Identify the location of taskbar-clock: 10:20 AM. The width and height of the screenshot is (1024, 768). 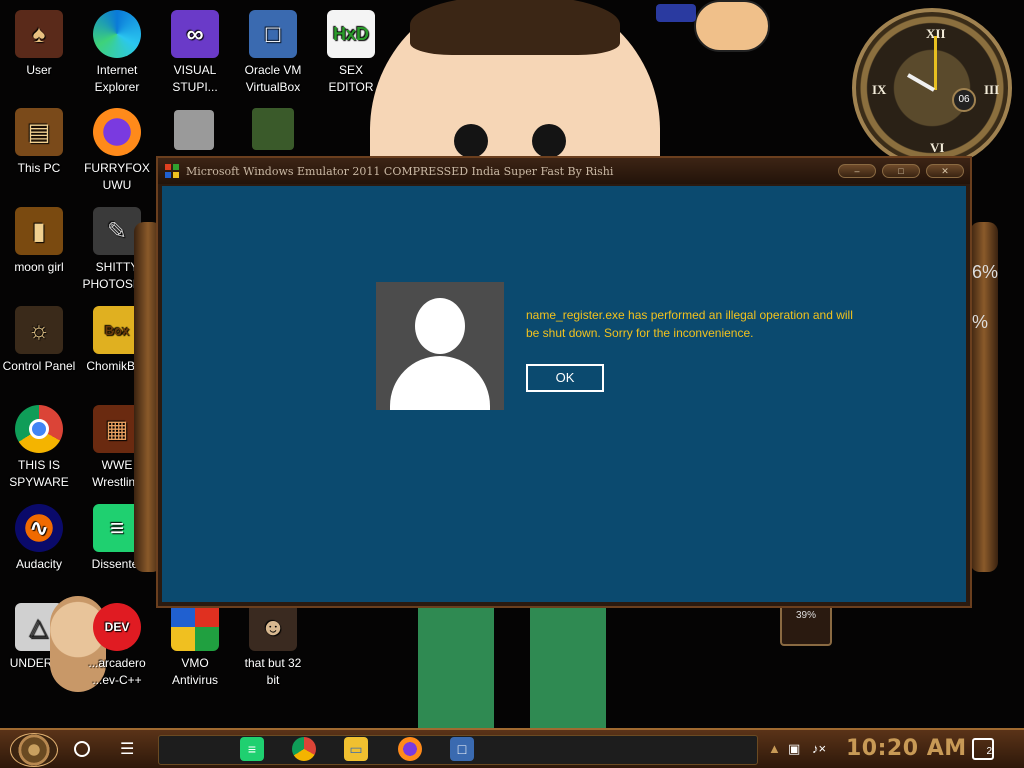
(906, 748).